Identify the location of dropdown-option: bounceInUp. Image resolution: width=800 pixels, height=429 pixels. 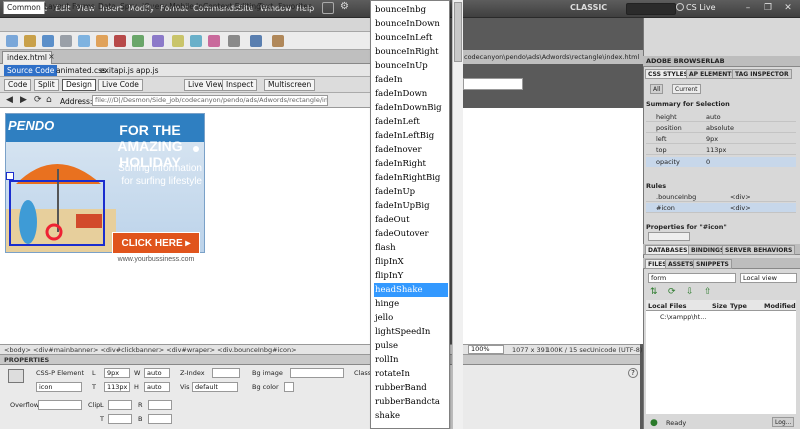
(411, 66).